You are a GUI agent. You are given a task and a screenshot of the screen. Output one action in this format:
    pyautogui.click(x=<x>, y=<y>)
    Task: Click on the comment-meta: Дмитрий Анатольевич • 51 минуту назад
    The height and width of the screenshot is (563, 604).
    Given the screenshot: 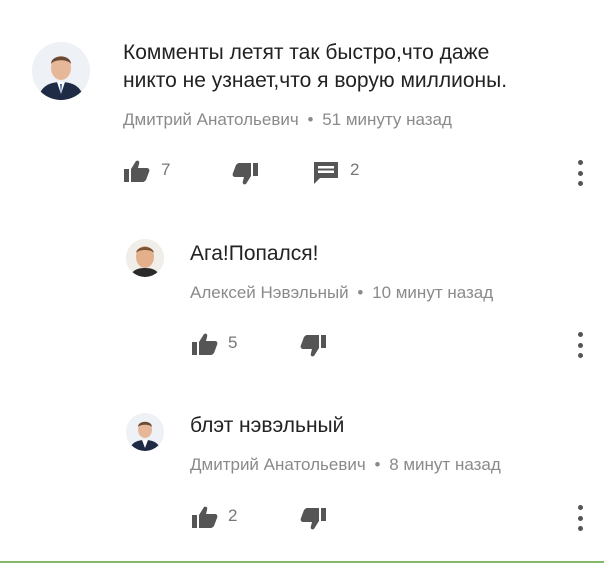 What is the action you would take?
    pyautogui.click(x=287, y=120)
    